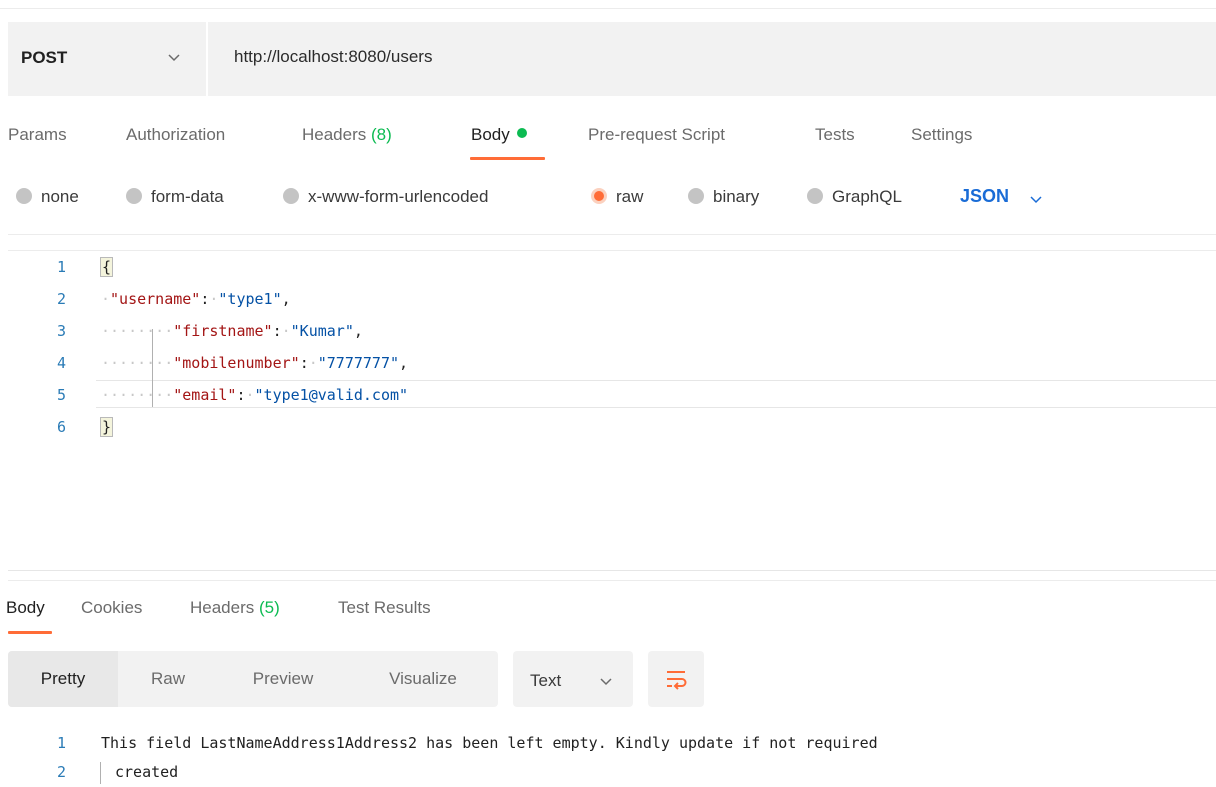 This screenshot has height=787, width=1216. I want to click on radio-form-data: form-data, so click(175, 199).